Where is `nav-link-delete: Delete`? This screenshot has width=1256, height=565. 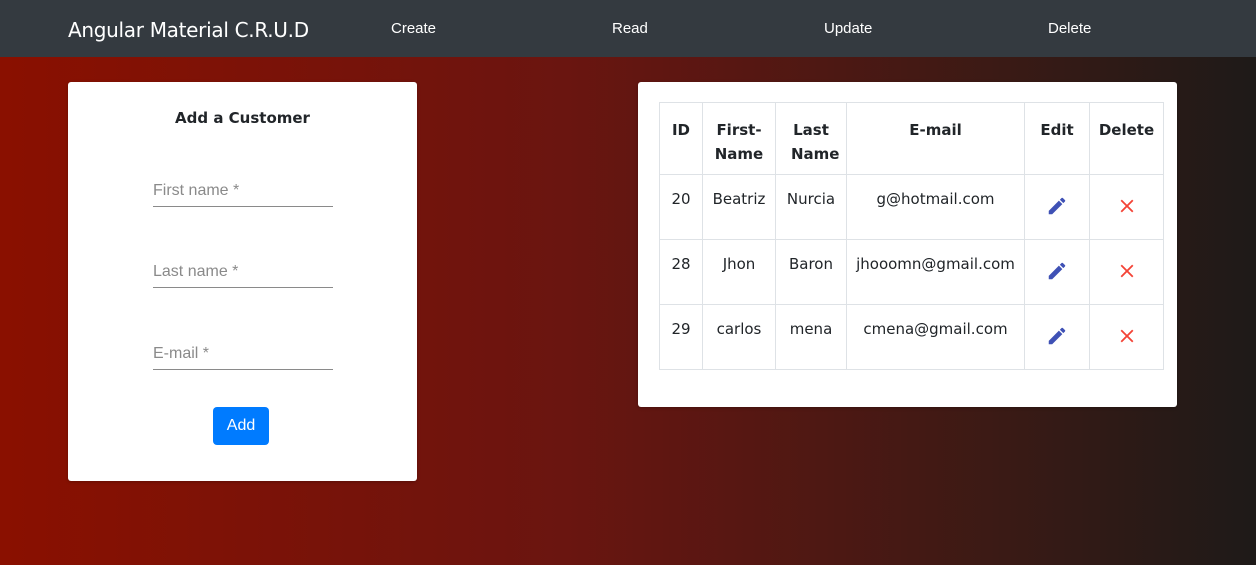 nav-link-delete: Delete is located at coordinates (1069, 28).